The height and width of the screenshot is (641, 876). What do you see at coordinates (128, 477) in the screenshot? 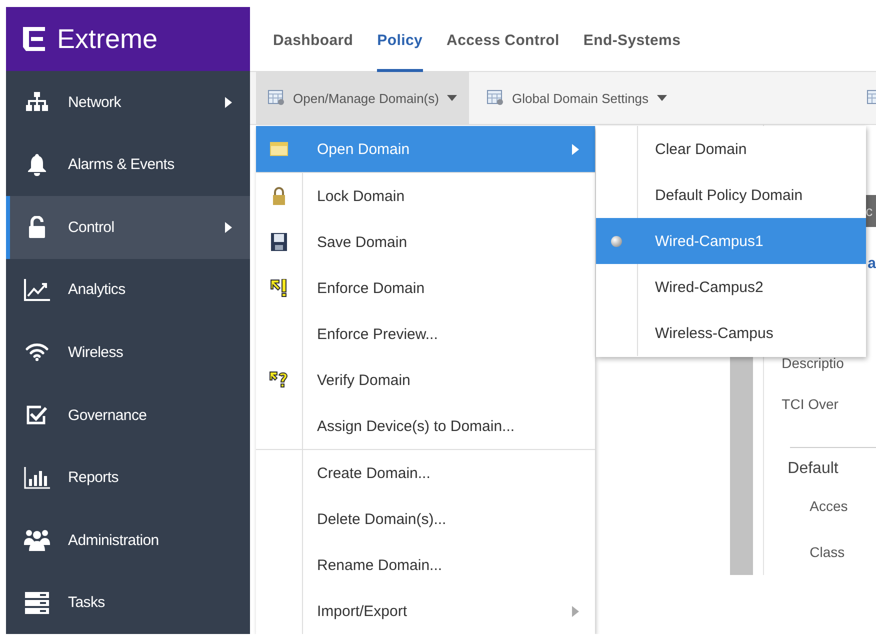
I see `sidebar-item: Reports` at bounding box center [128, 477].